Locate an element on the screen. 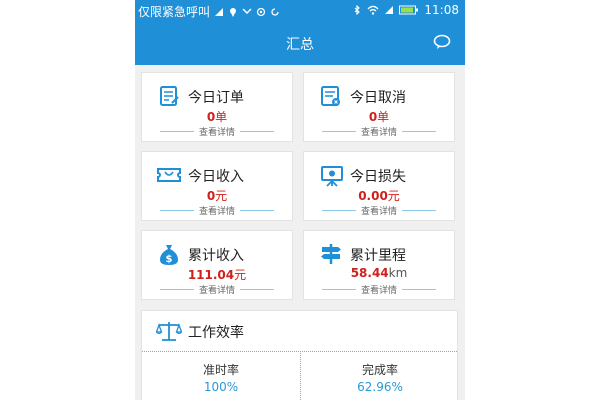 This screenshot has width=600, height=400. balance-scale-icon is located at coordinates (169, 331).